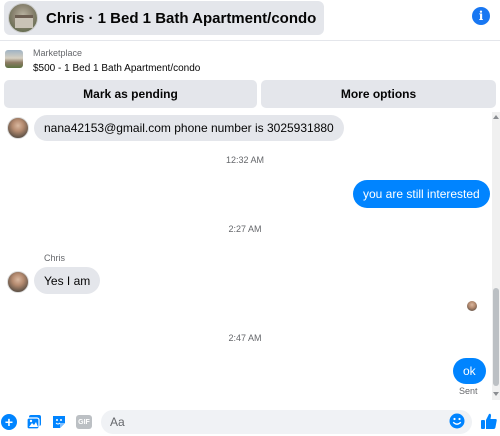 The width and height of the screenshot is (500, 436). I want to click on listing-description: $500 - 1 Bed 1 Bath Apartment/condo, so click(117, 68).